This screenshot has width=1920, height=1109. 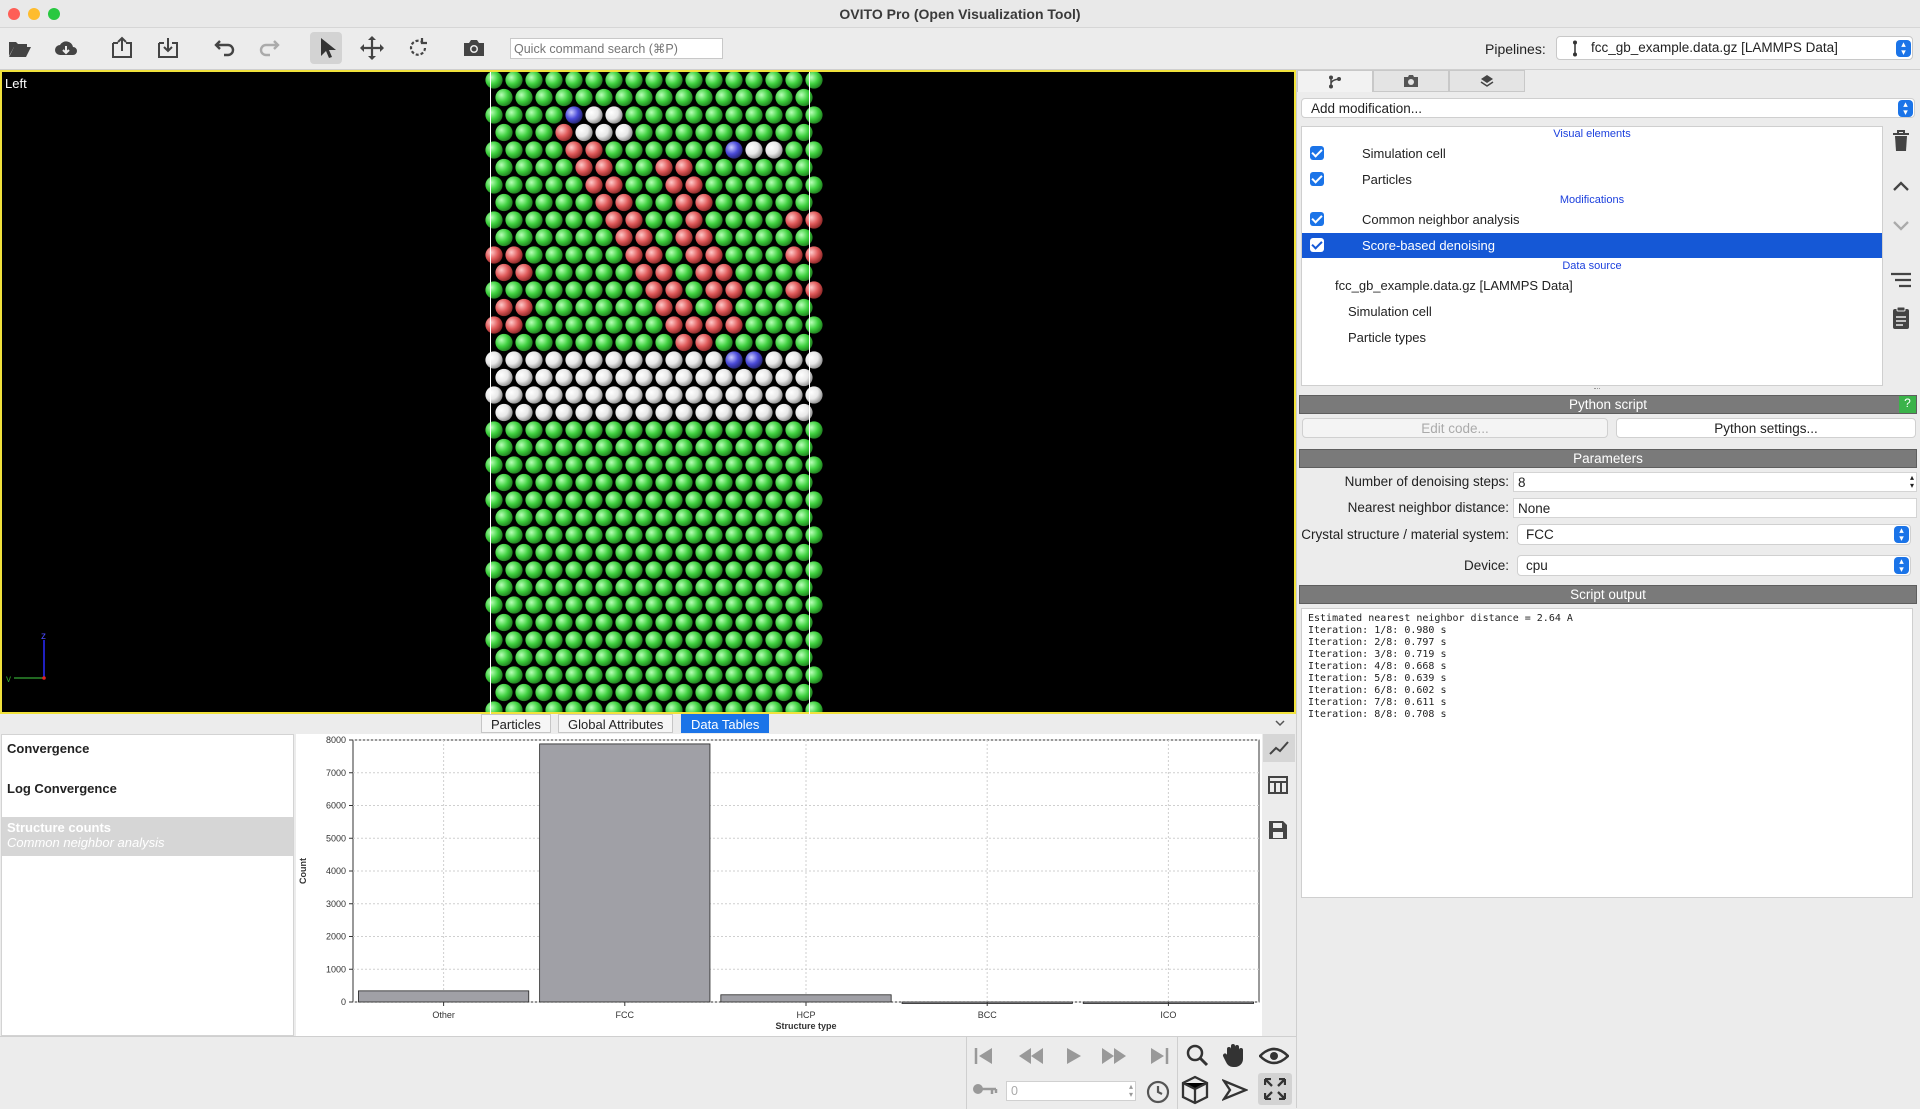 What do you see at coordinates (1901, 226) in the screenshot?
I see `move-down-button` at bounding box center [1901, 226].